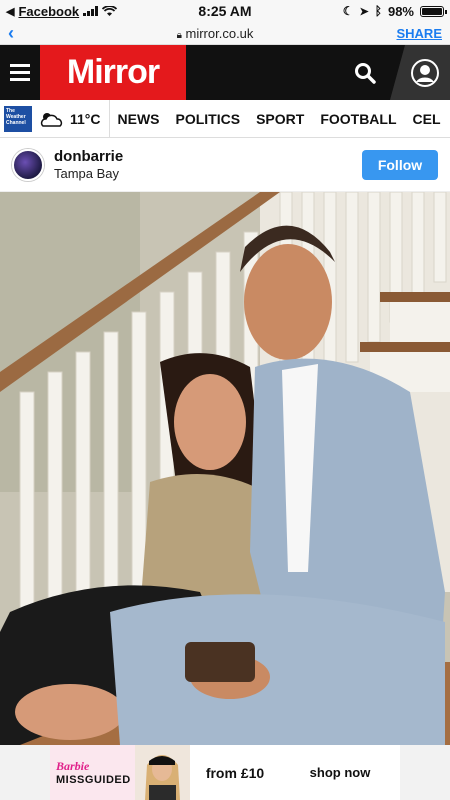  Describe the element at coordinates (85, 118) in the screenshot. I see `temperature: 11°C` at that location.